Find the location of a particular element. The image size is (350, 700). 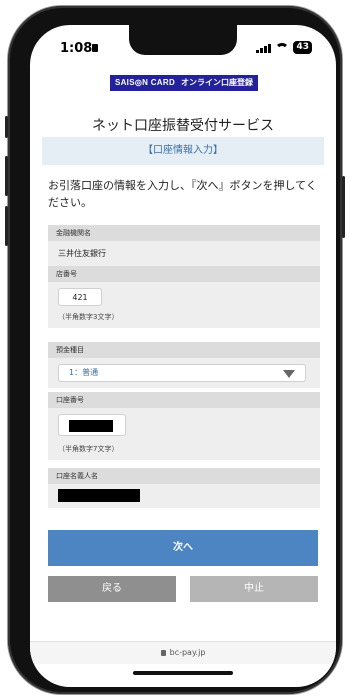

bank-name-value: 三井住友銀行 is located at coordinates (82, 253).